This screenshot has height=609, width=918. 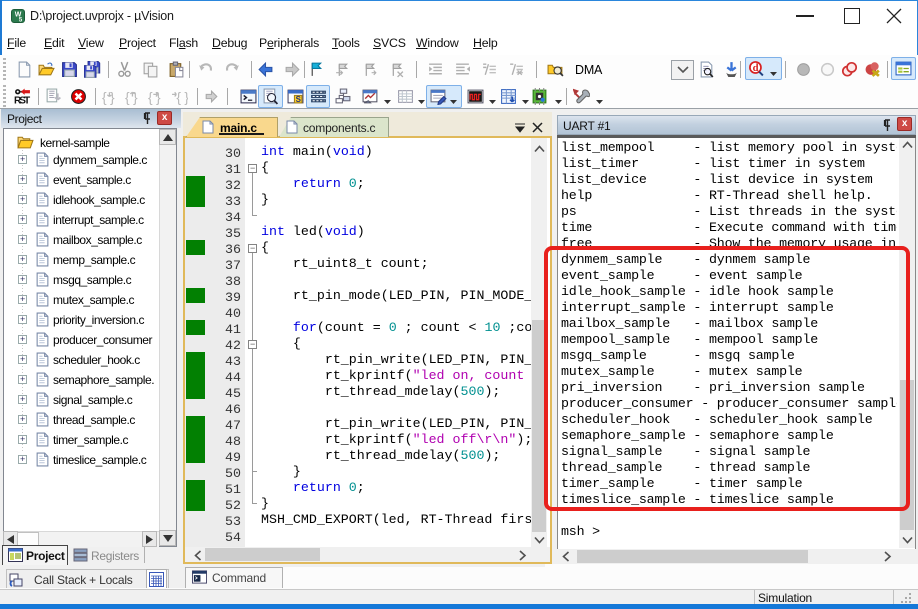 I want to click on svg-text: S, so click(x=298, y=99).